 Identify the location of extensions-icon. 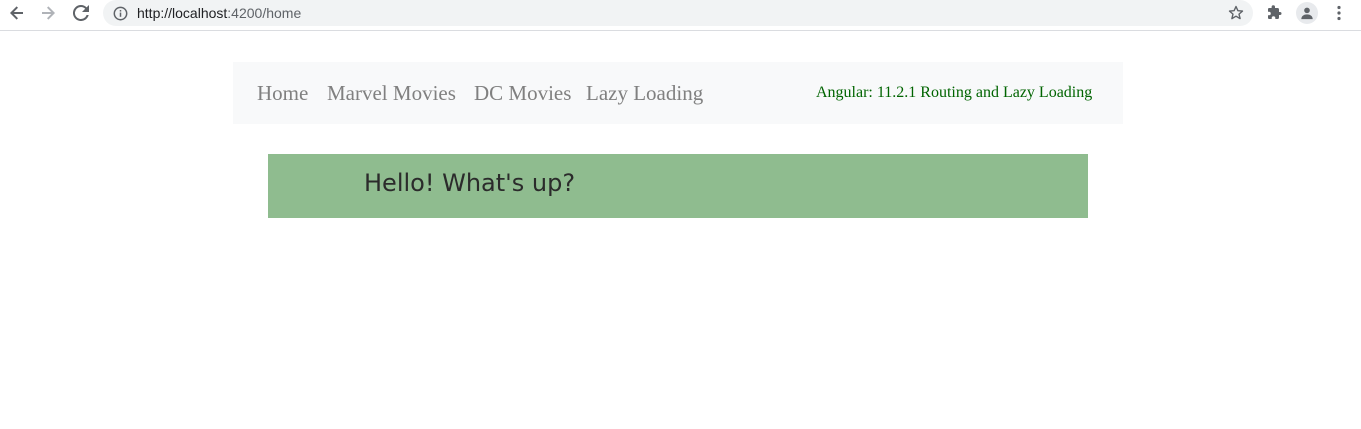
(1275, 13).